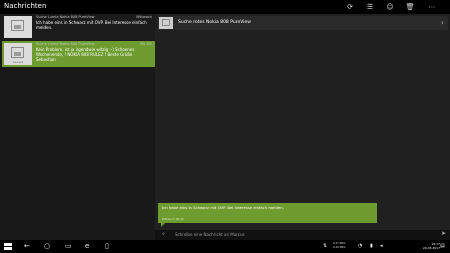 This screenshot has height=253, width=450. I want to click on refresh-icon: ⟳, so click(350, 7).